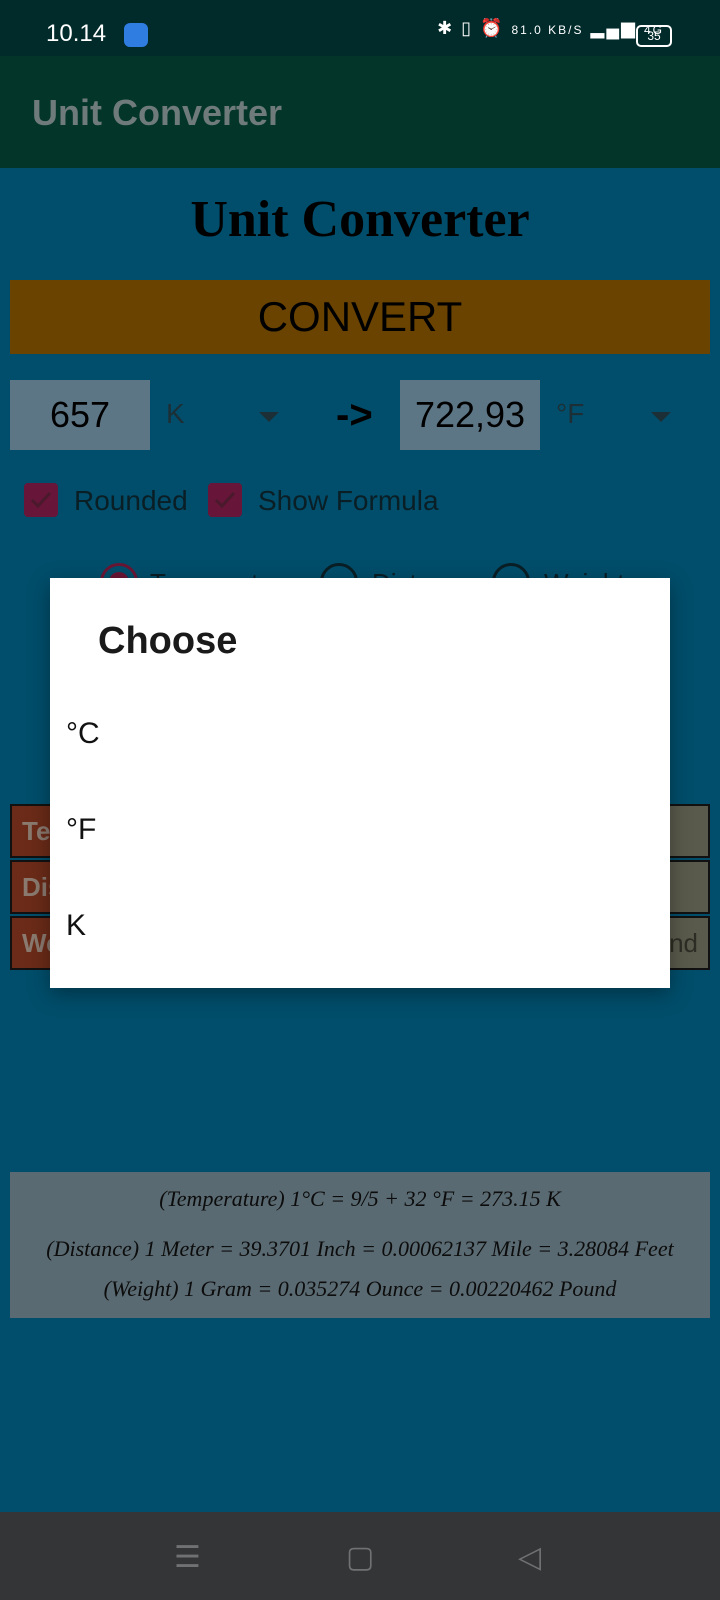 This screenshot has width=720, height=1600. I want to click on android-icon, so click(136, 35).